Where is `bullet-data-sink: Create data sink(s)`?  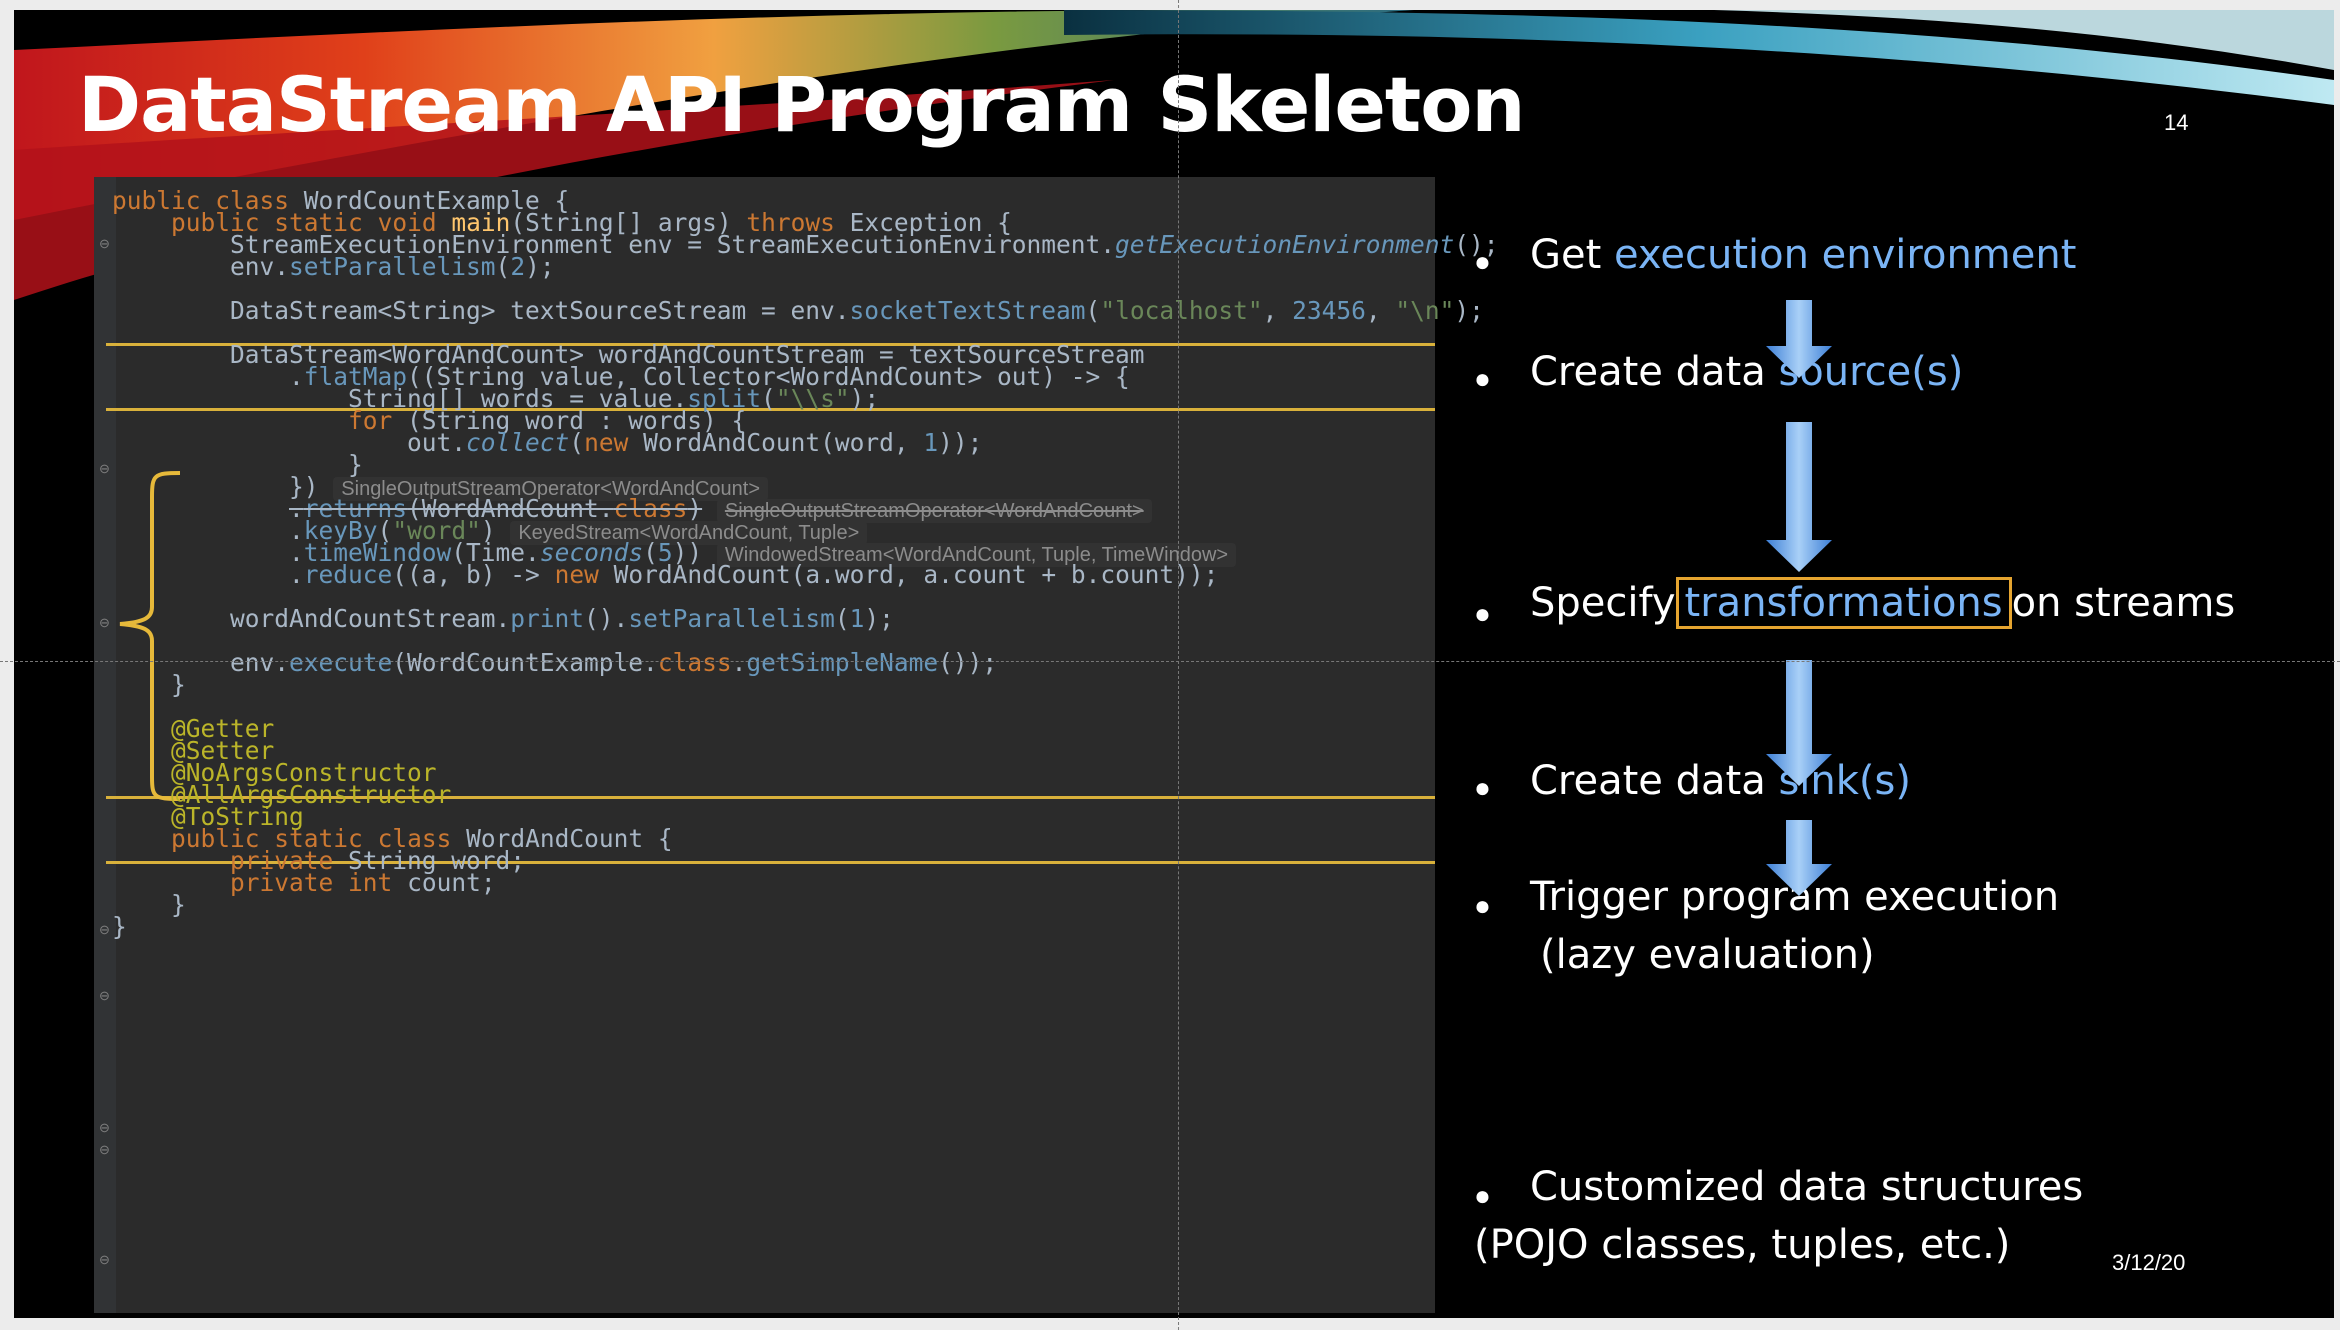
bullet-data-sink: Create data sink(s) is located at coordinates (1720, 781).